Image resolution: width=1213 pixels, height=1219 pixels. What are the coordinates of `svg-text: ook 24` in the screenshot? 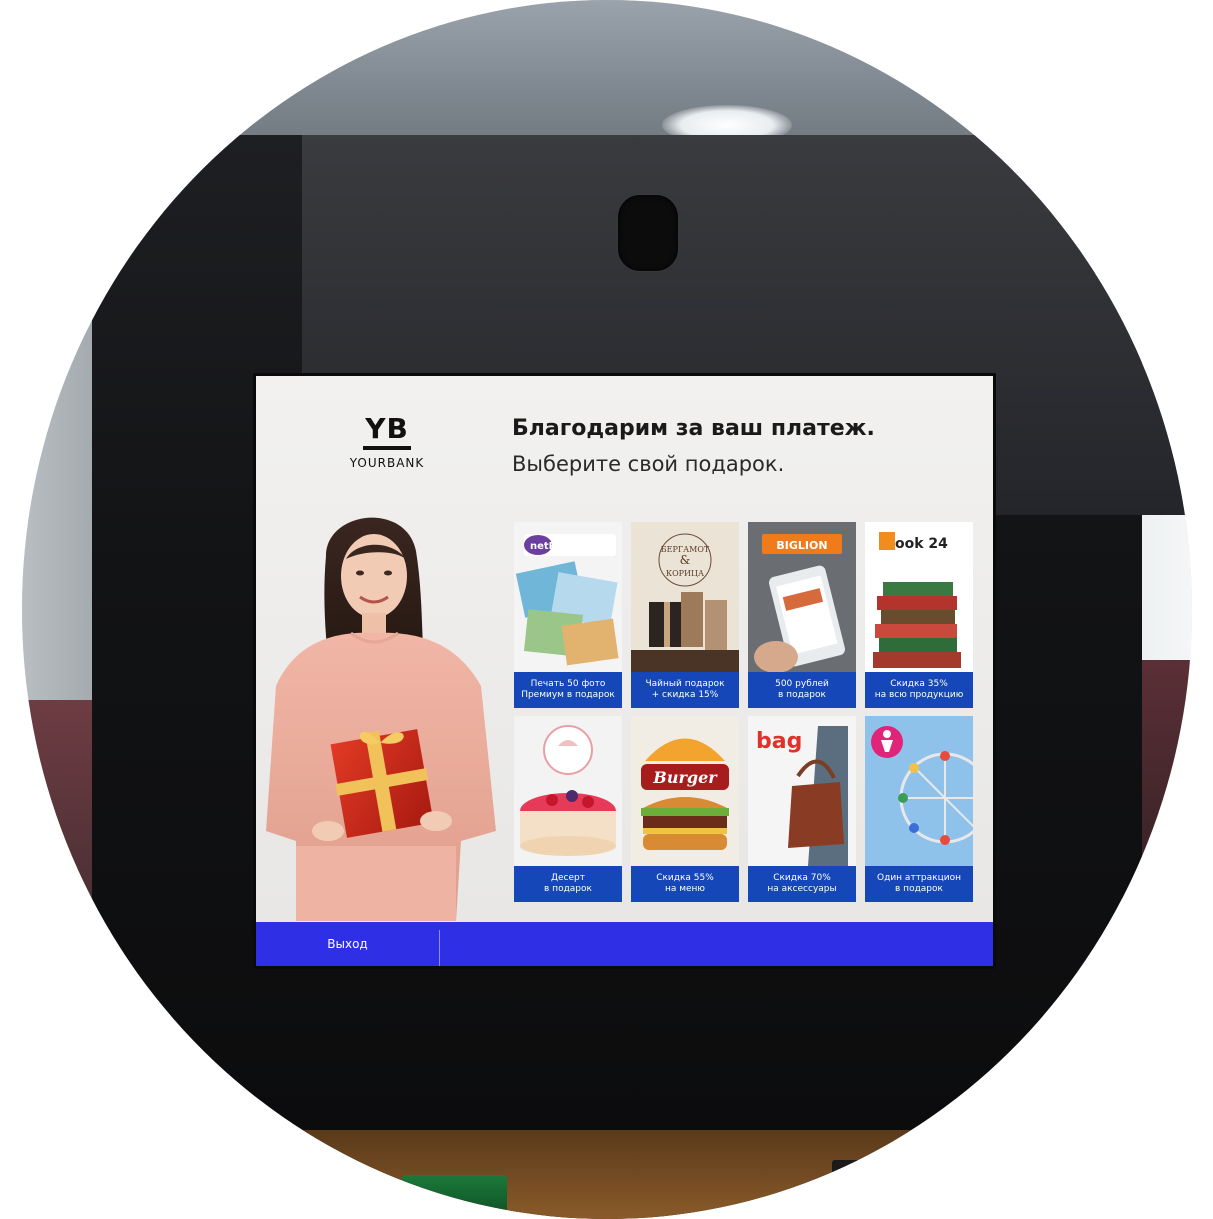 It's located at (921, 544).